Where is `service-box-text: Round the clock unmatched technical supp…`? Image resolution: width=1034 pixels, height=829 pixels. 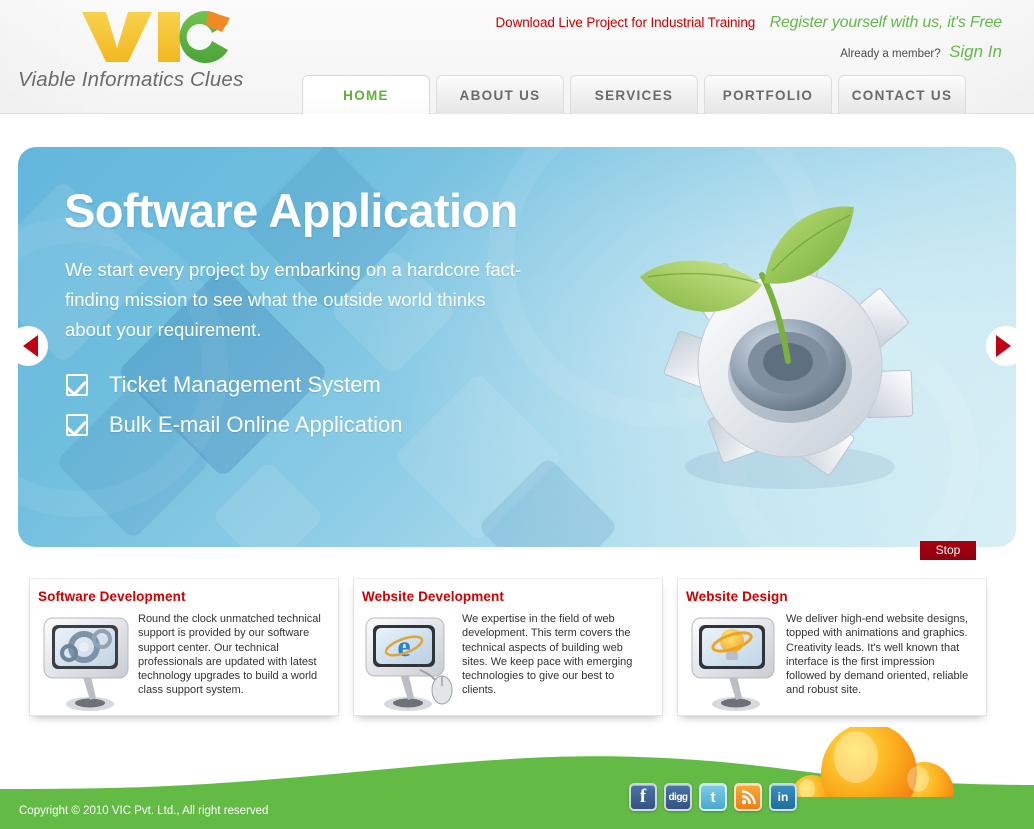
service-box-text: Round the clock unmatched technical supp… is located at coordinates (229, 655).